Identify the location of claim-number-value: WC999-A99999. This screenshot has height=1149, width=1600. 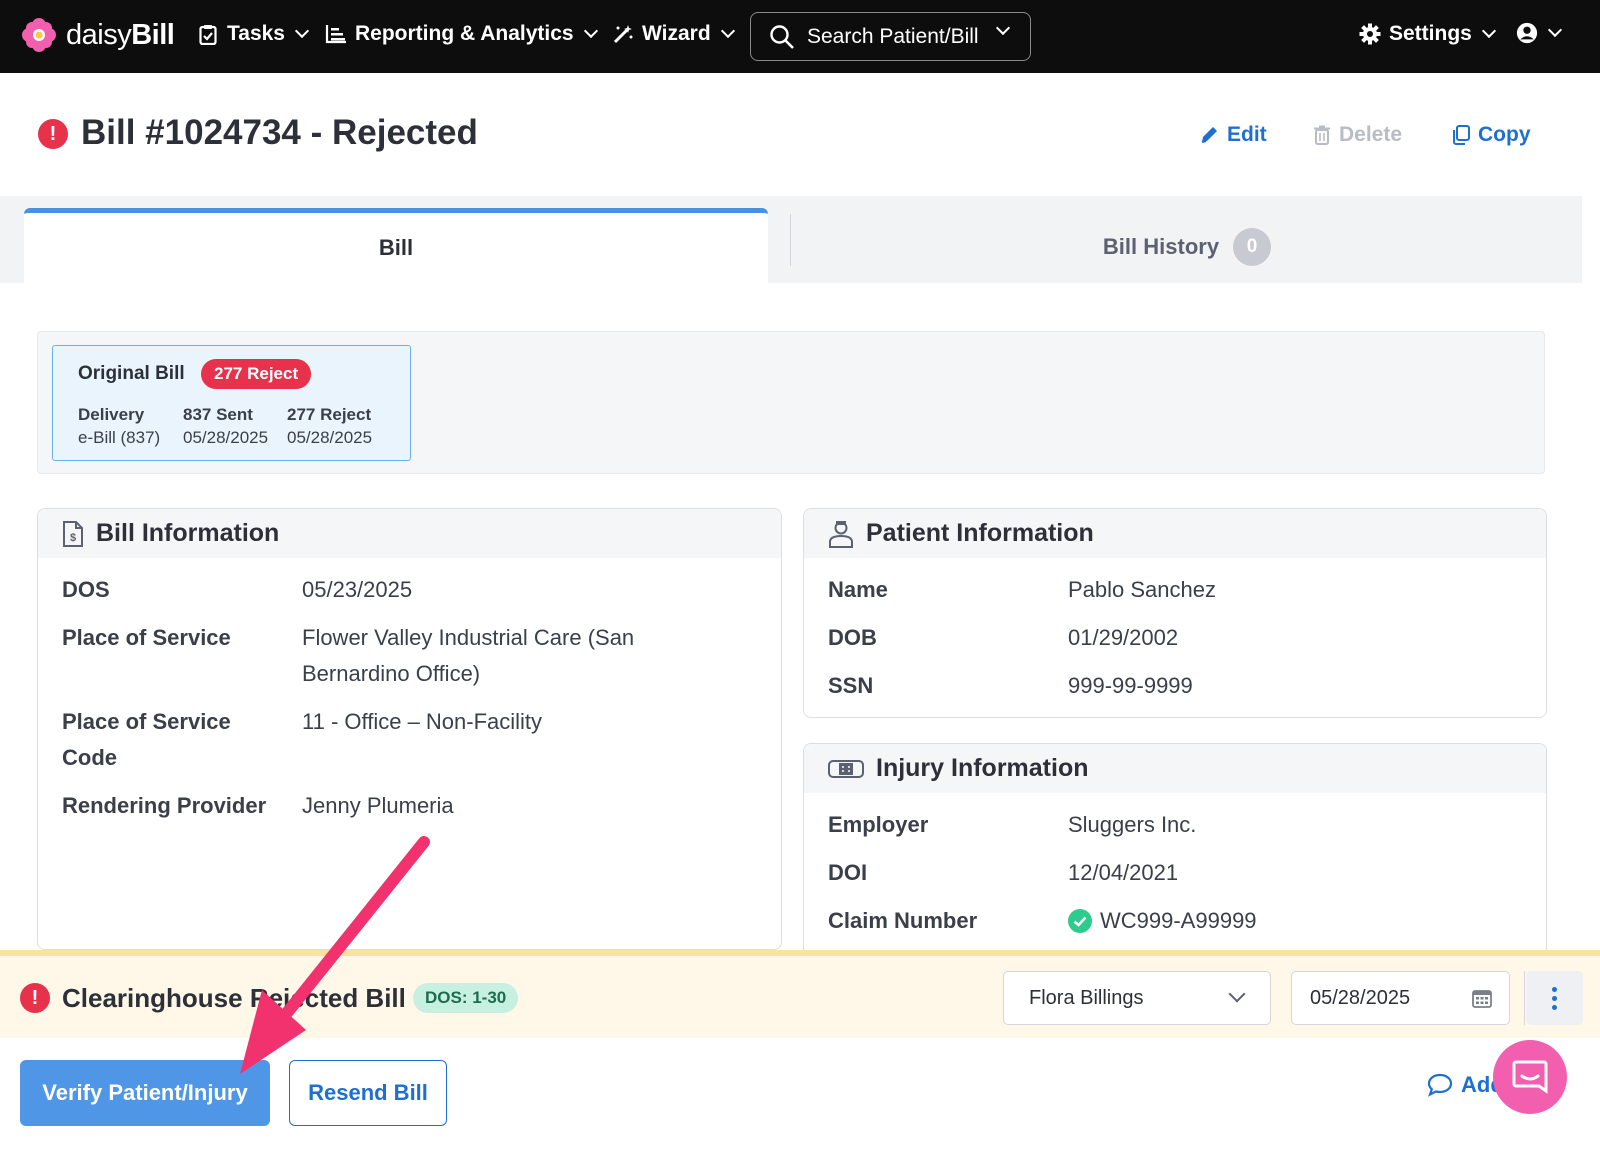
(1178, 920).